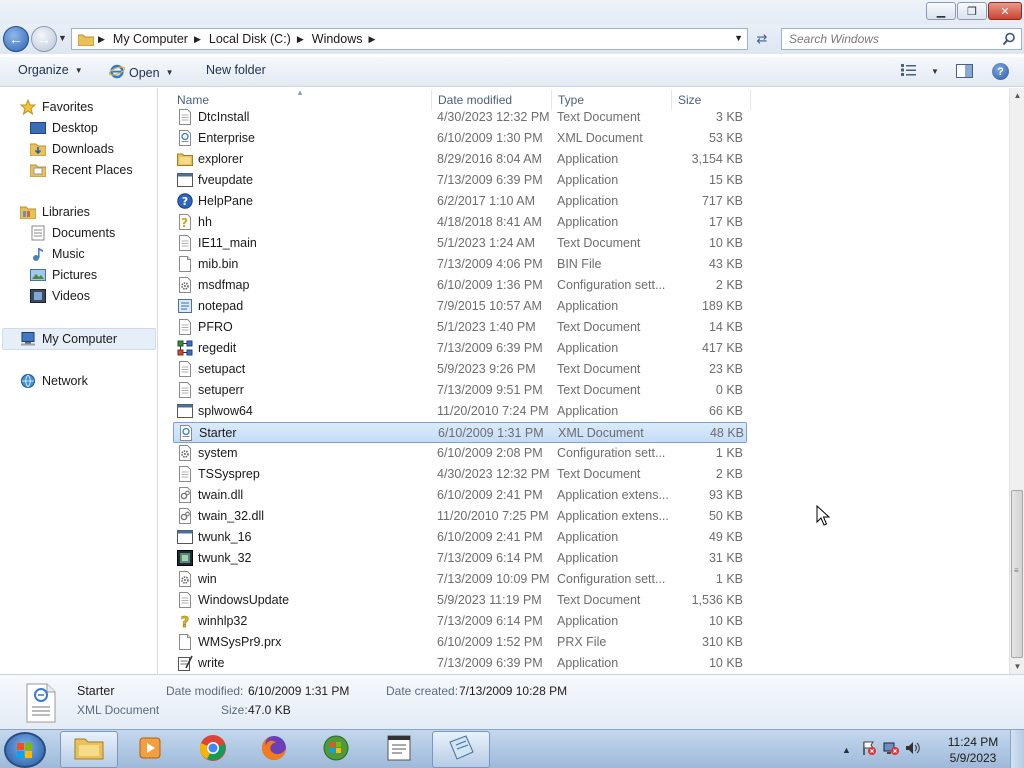 Image resolution: width=1024 pixels, height=768 pixels. What do you see at coordinates (941, 11) in the screenshot?
I see `minimize-button: ▁` at bounding box center [941, 11].